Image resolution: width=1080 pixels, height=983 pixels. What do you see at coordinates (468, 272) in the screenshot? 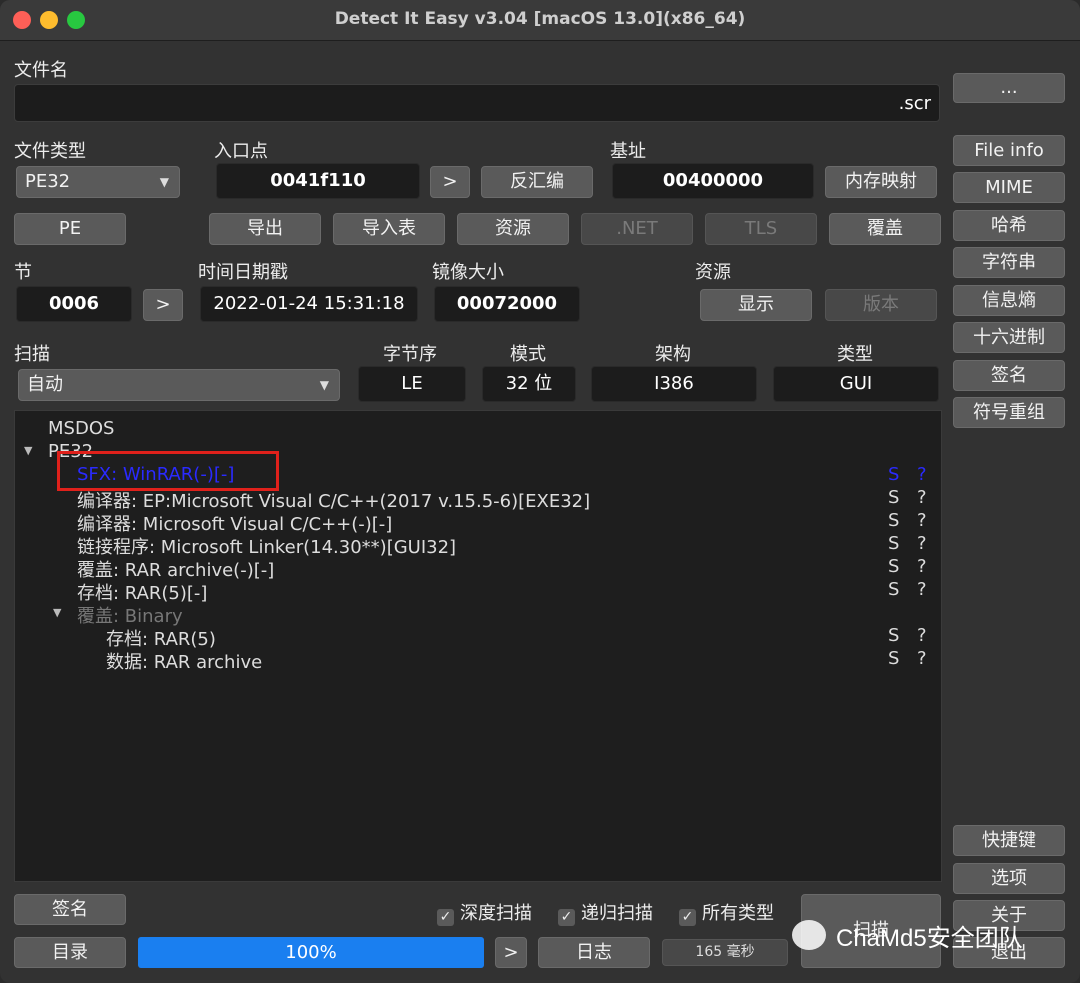
I see `image-size-label: 镜像大小` at bounding box center [468, 272].